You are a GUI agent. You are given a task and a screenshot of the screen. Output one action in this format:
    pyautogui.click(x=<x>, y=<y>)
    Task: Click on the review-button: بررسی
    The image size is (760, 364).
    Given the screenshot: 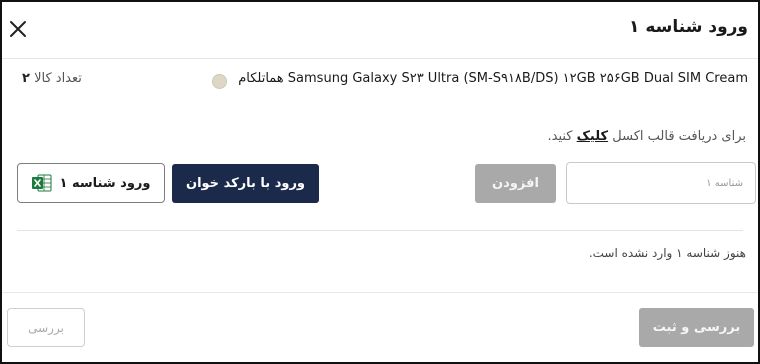 What is the action you would take?
    pyautogui.click(x=46, y=327)
    